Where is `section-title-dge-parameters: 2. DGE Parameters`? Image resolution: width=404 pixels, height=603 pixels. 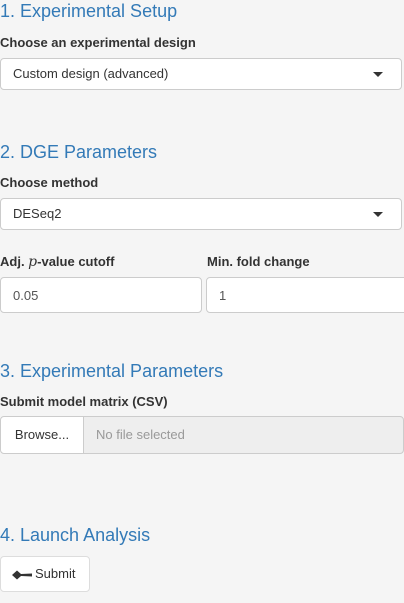 section-title-dge-parameters: 2. DGE Parameters is located at coordinates (79, 152).